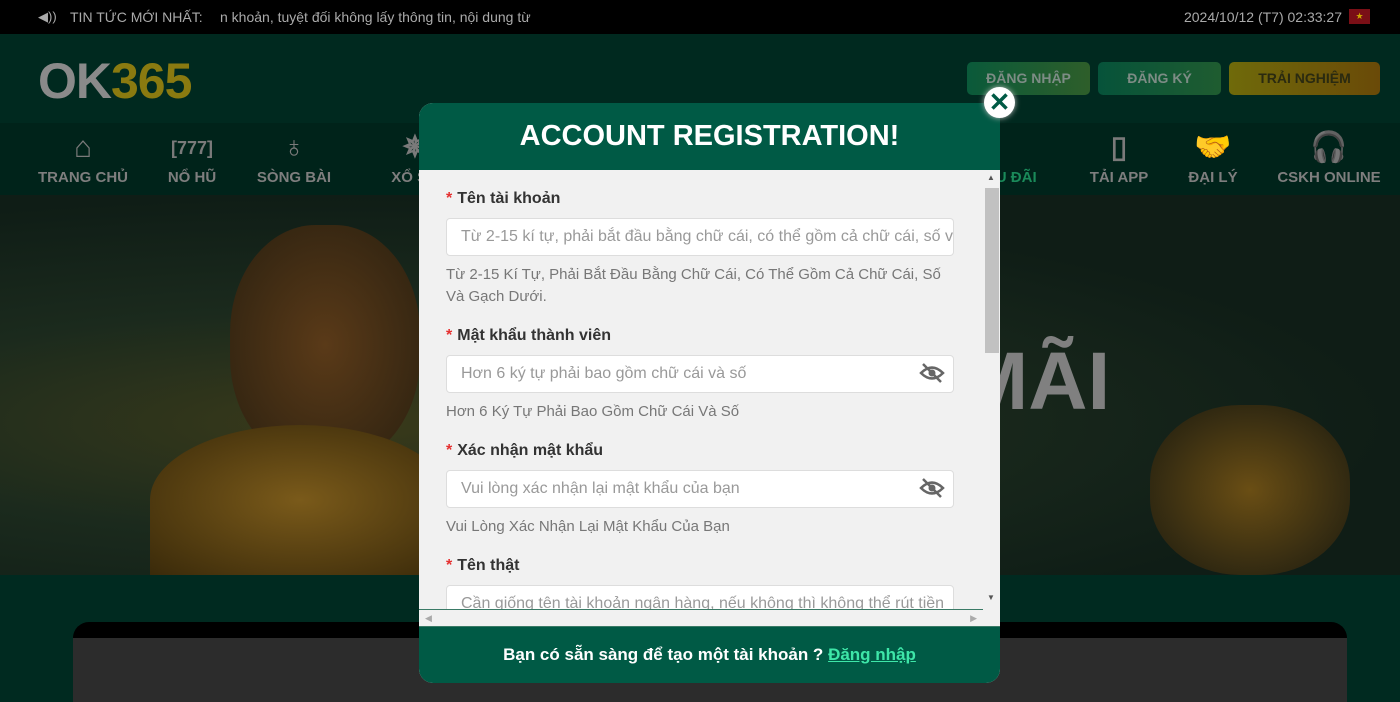  What do you see at coordinates (588, 526) in the screenshot?
I see `confirm-password-hint: Vui Lòng Xác Nhận Lại Mật Khẩu Của Bạn` at bounding box center [588, 526].